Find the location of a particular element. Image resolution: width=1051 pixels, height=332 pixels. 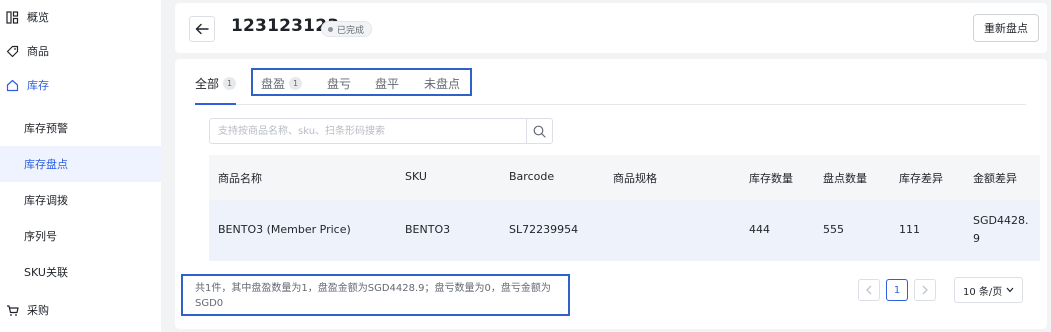

sidebar-item-purchase: 采购 is located at coordinates (80, 310).